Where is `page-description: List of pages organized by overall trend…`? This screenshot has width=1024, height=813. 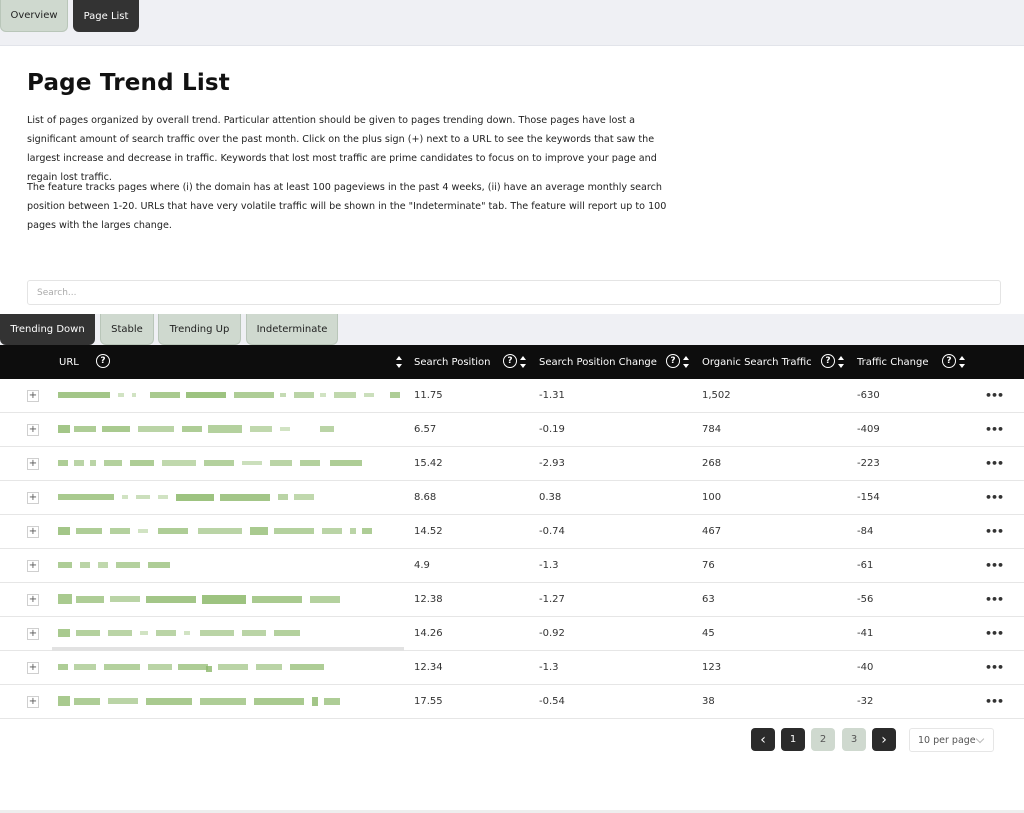
page-description: List of pages organized by overall trend… is located at coordinates (342, 149).